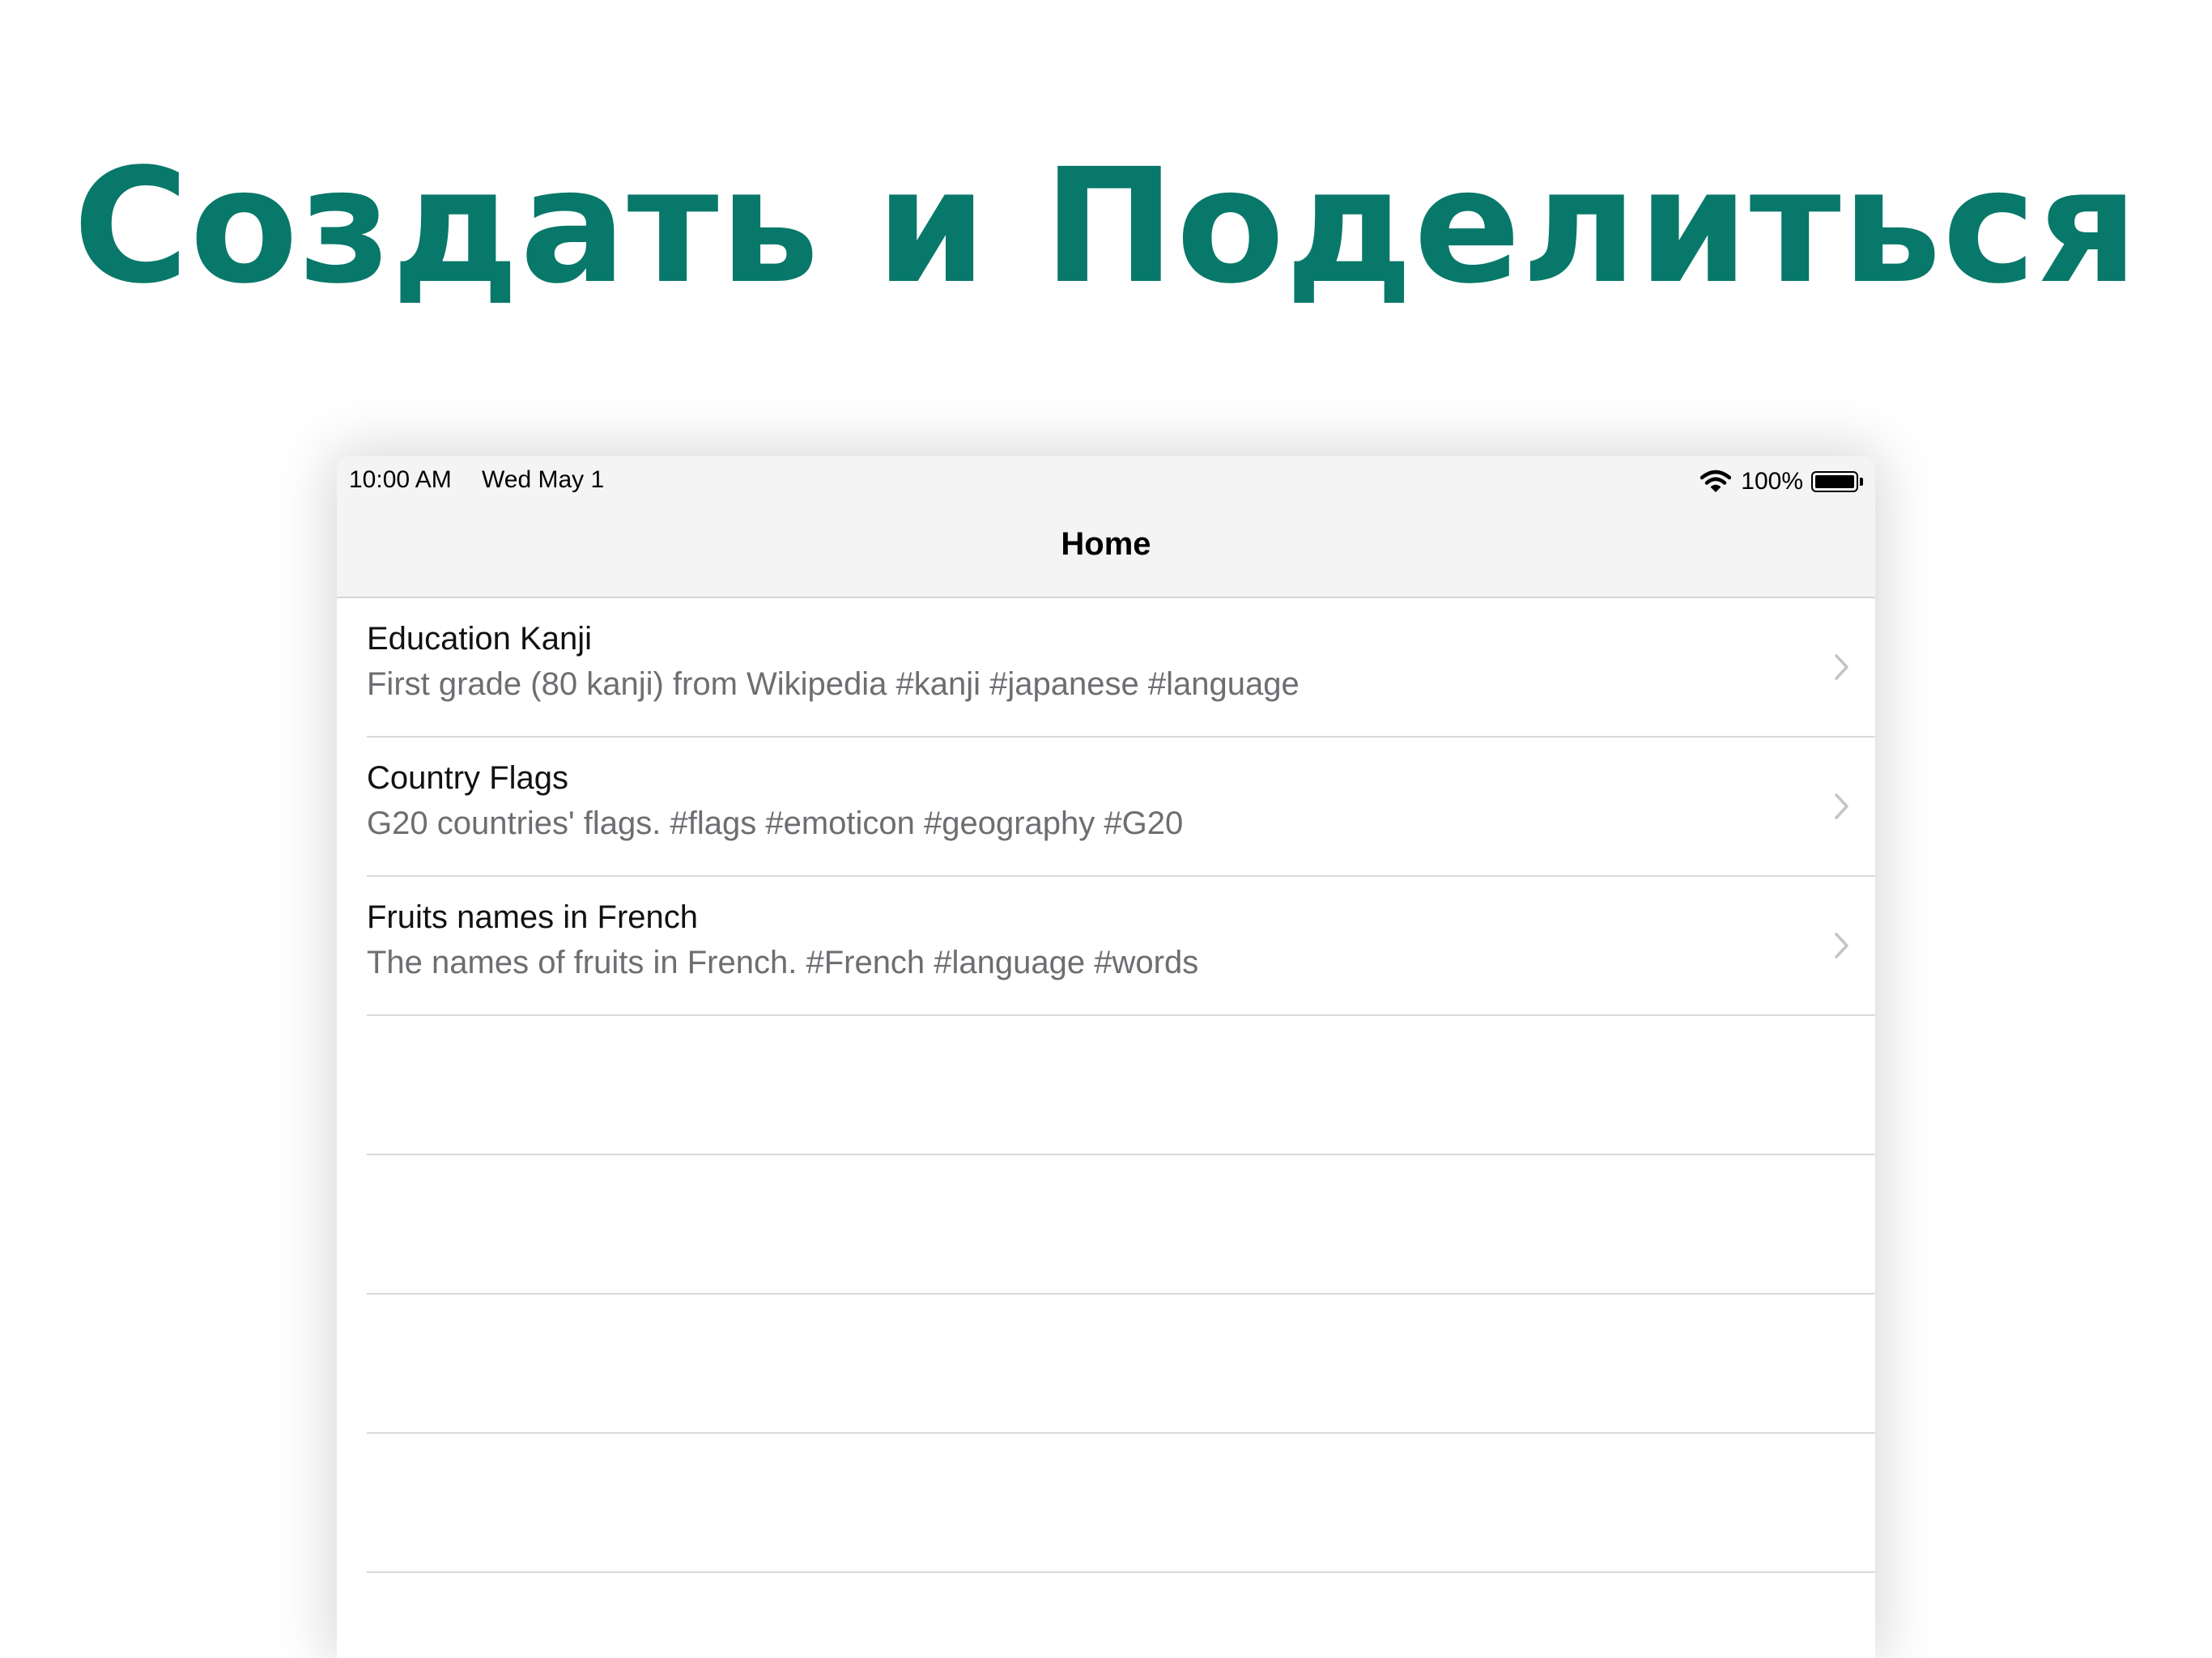  I want to click on status-indicators: 100%, so click(1781, 482).